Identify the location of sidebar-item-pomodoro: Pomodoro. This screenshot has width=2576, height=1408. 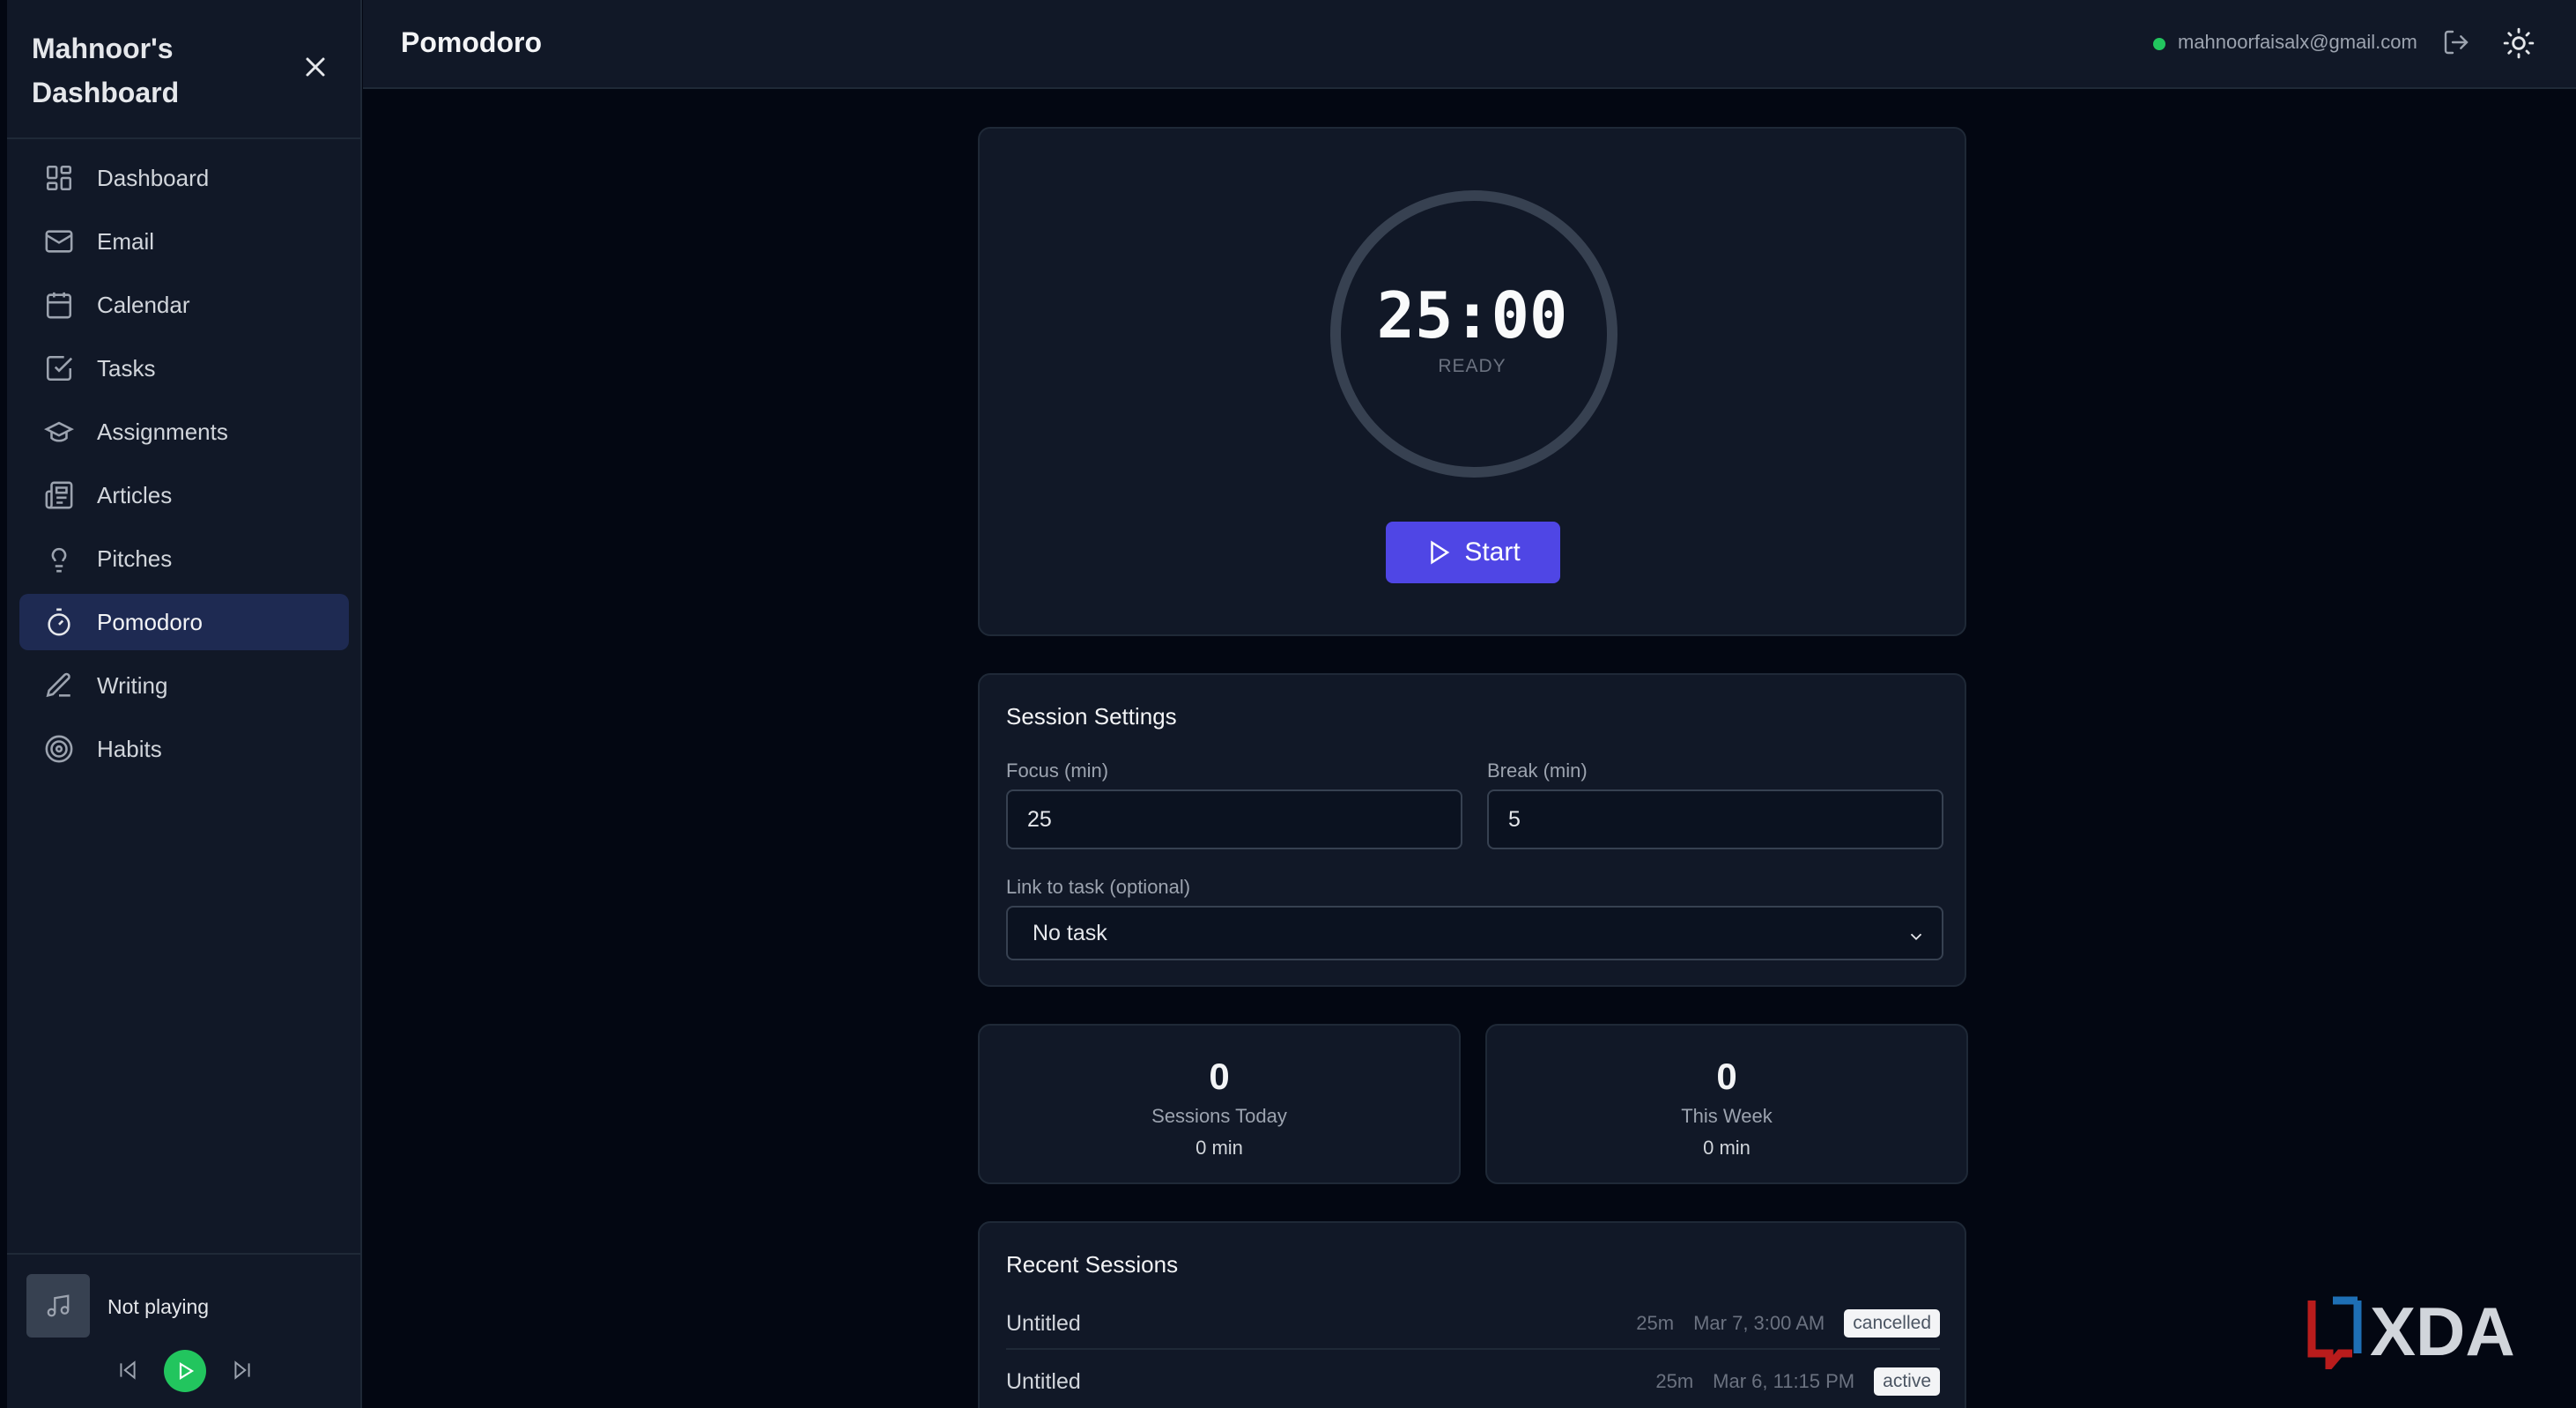
(184, 622).